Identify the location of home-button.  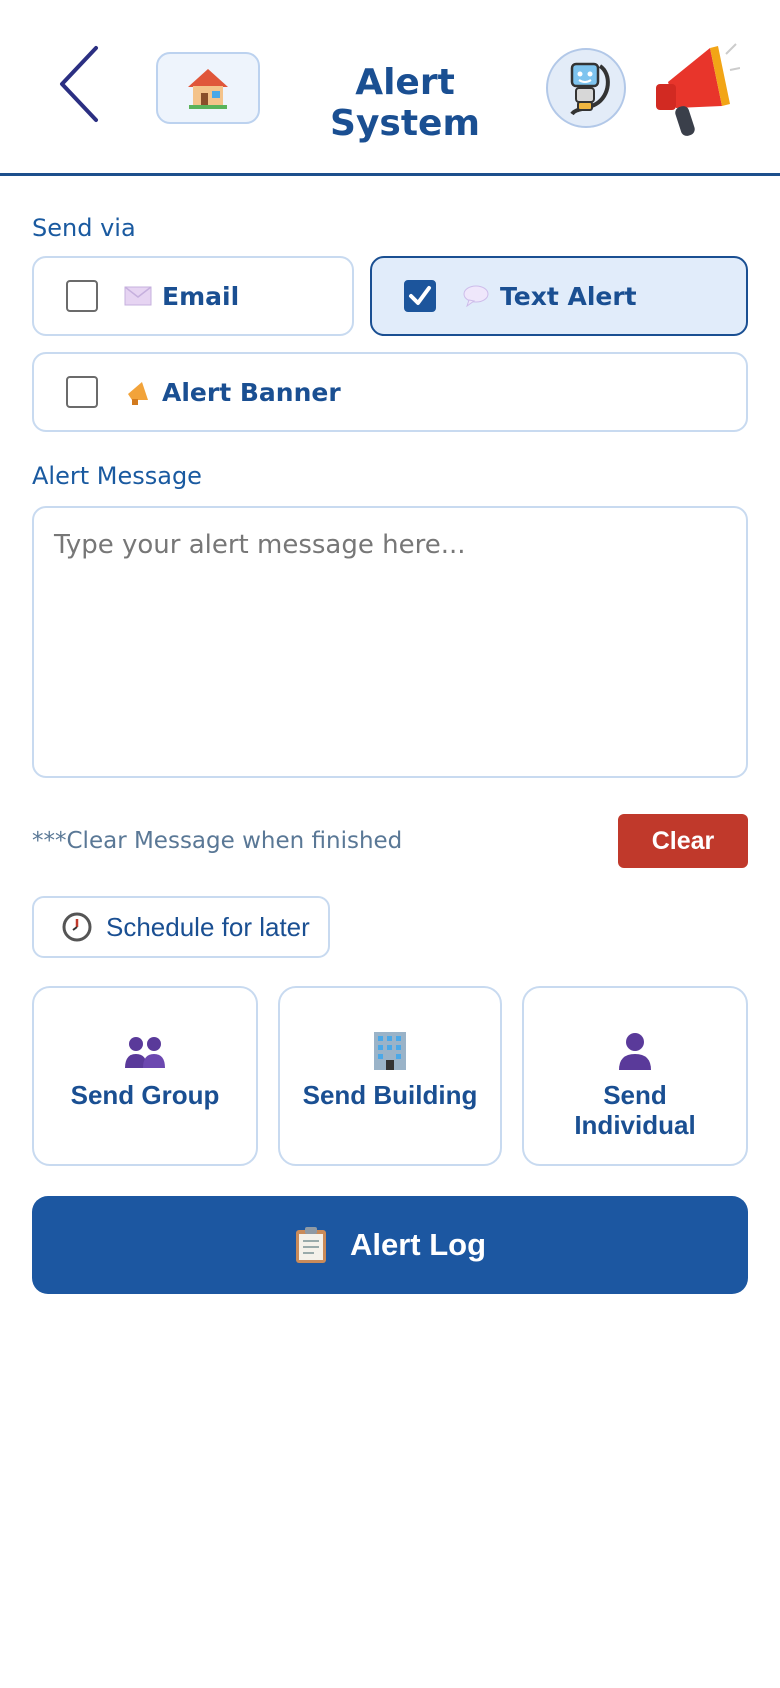
(208, 88).